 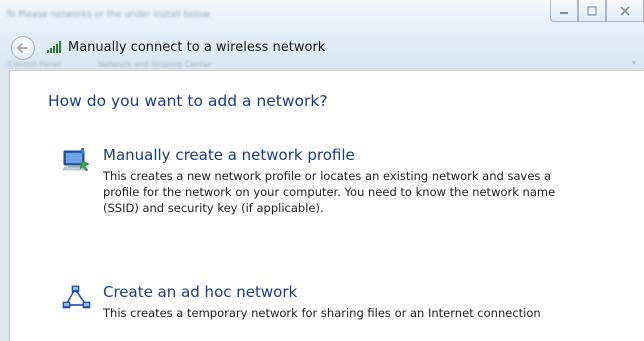 I want to click on page-title: Manually connect to a wireless network, so click(x=197, y=47).